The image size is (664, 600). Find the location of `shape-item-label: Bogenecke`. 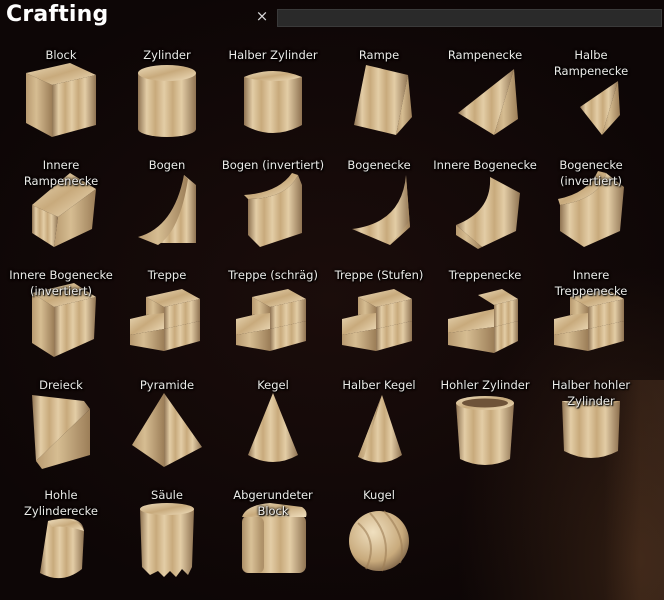

shape-item-label: Bogenecke is located at coordinates (379, 165).